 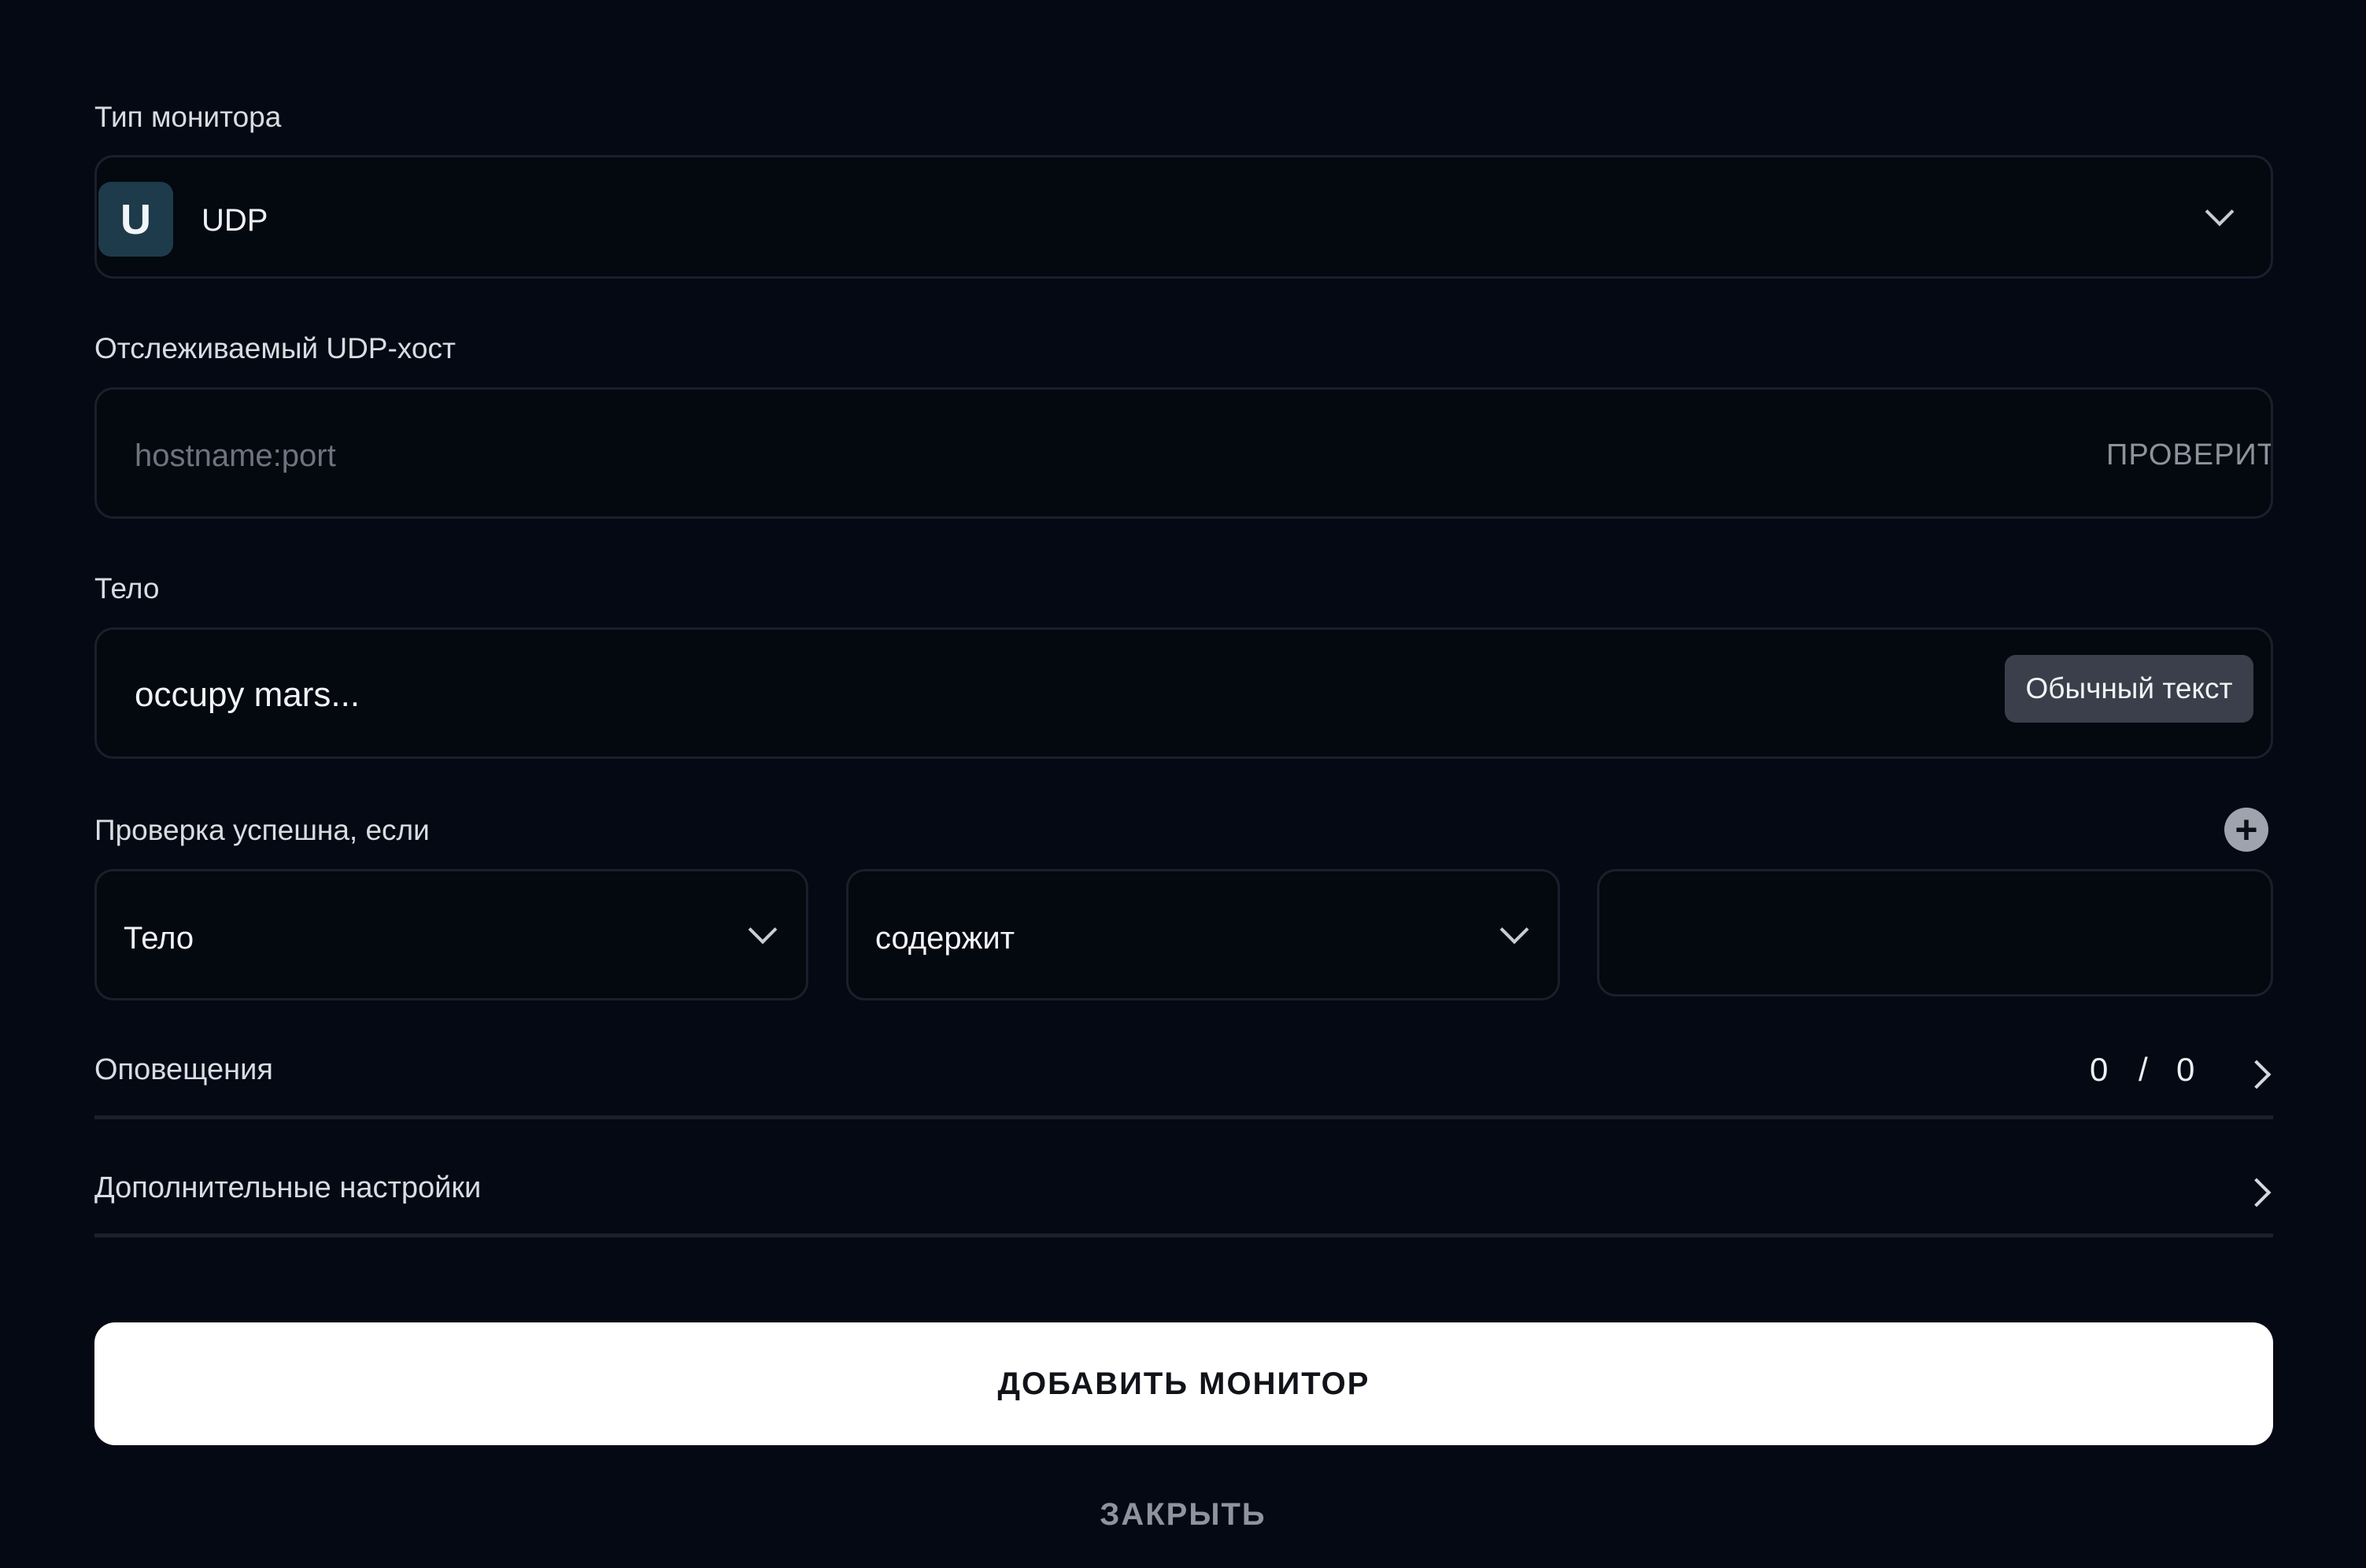 What do you see at coordinates (1184, 693) in the screenshot?
I see `body-input: occupy mars... Обычный текст` at bounding box center [1184, 693].